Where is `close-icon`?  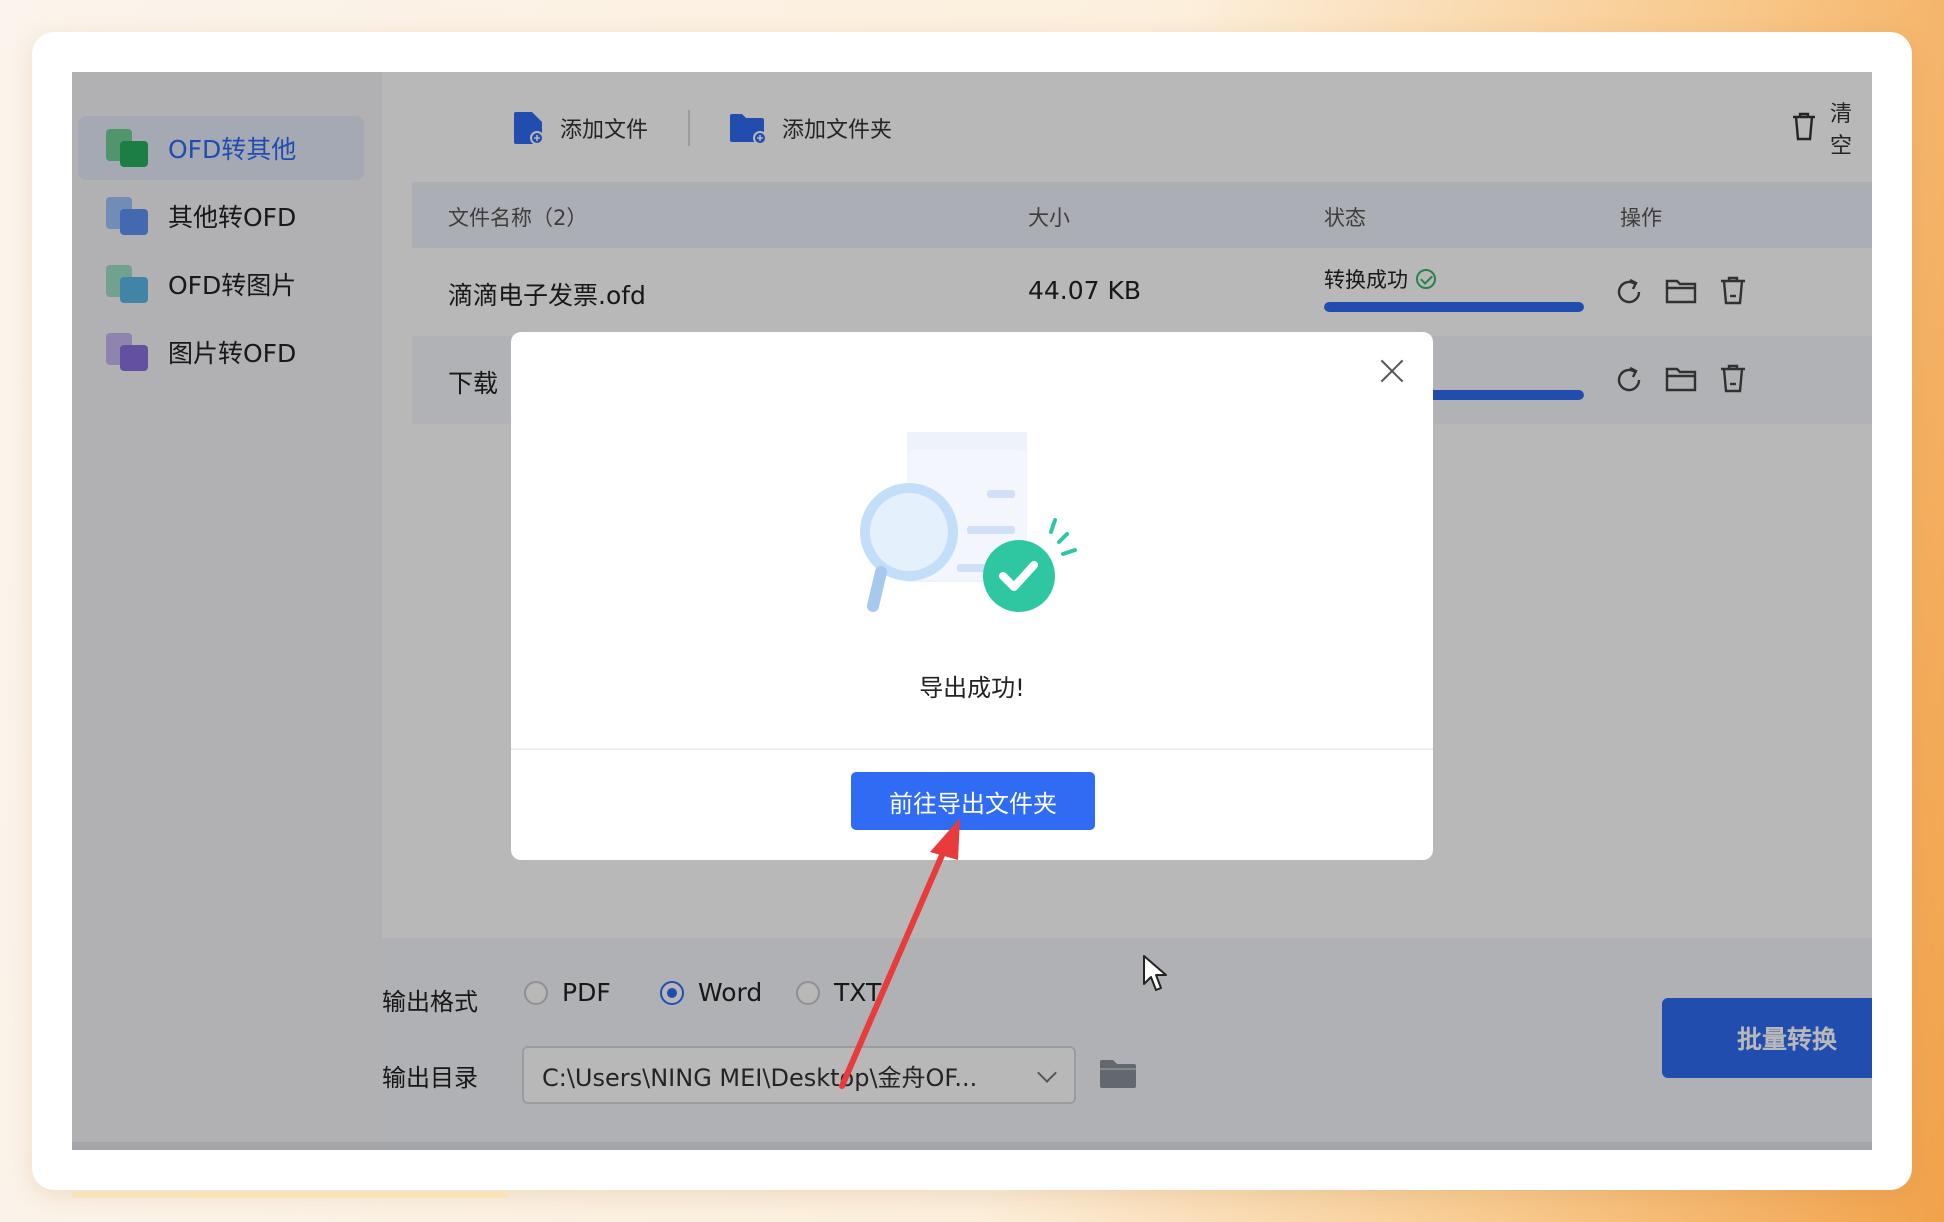 close-icon is located at coordinates (1392, 371).